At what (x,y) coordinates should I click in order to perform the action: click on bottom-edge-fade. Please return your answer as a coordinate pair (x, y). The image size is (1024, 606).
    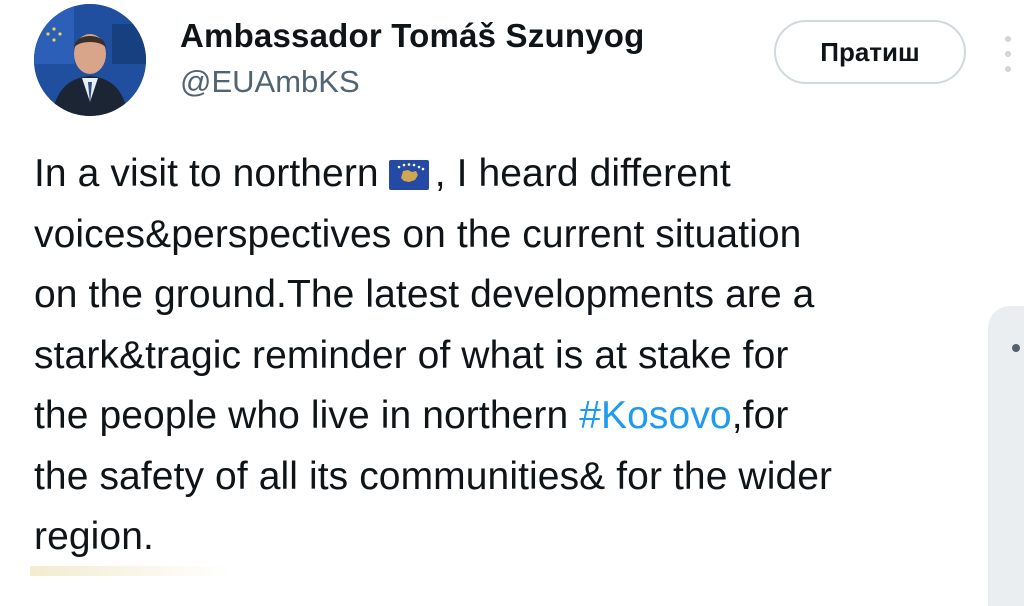
    Looking at the image, I should click on (130, 571).